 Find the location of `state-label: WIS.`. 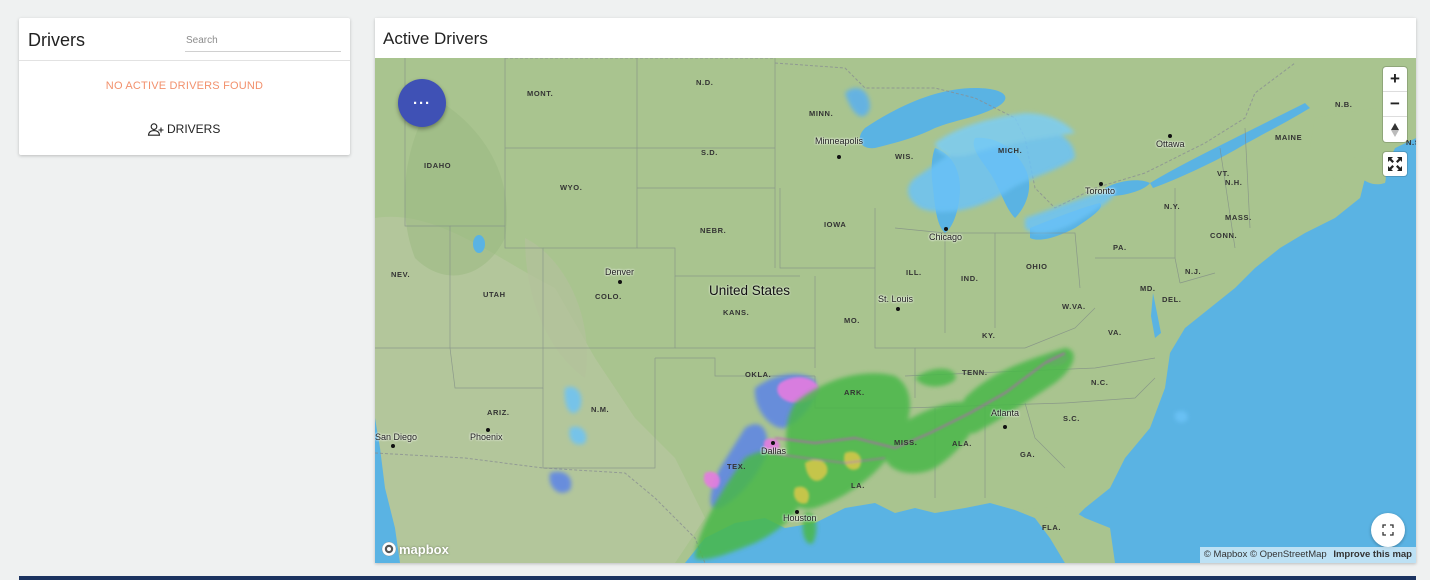

state-label: WIS. is located at coordinates (904, 156).